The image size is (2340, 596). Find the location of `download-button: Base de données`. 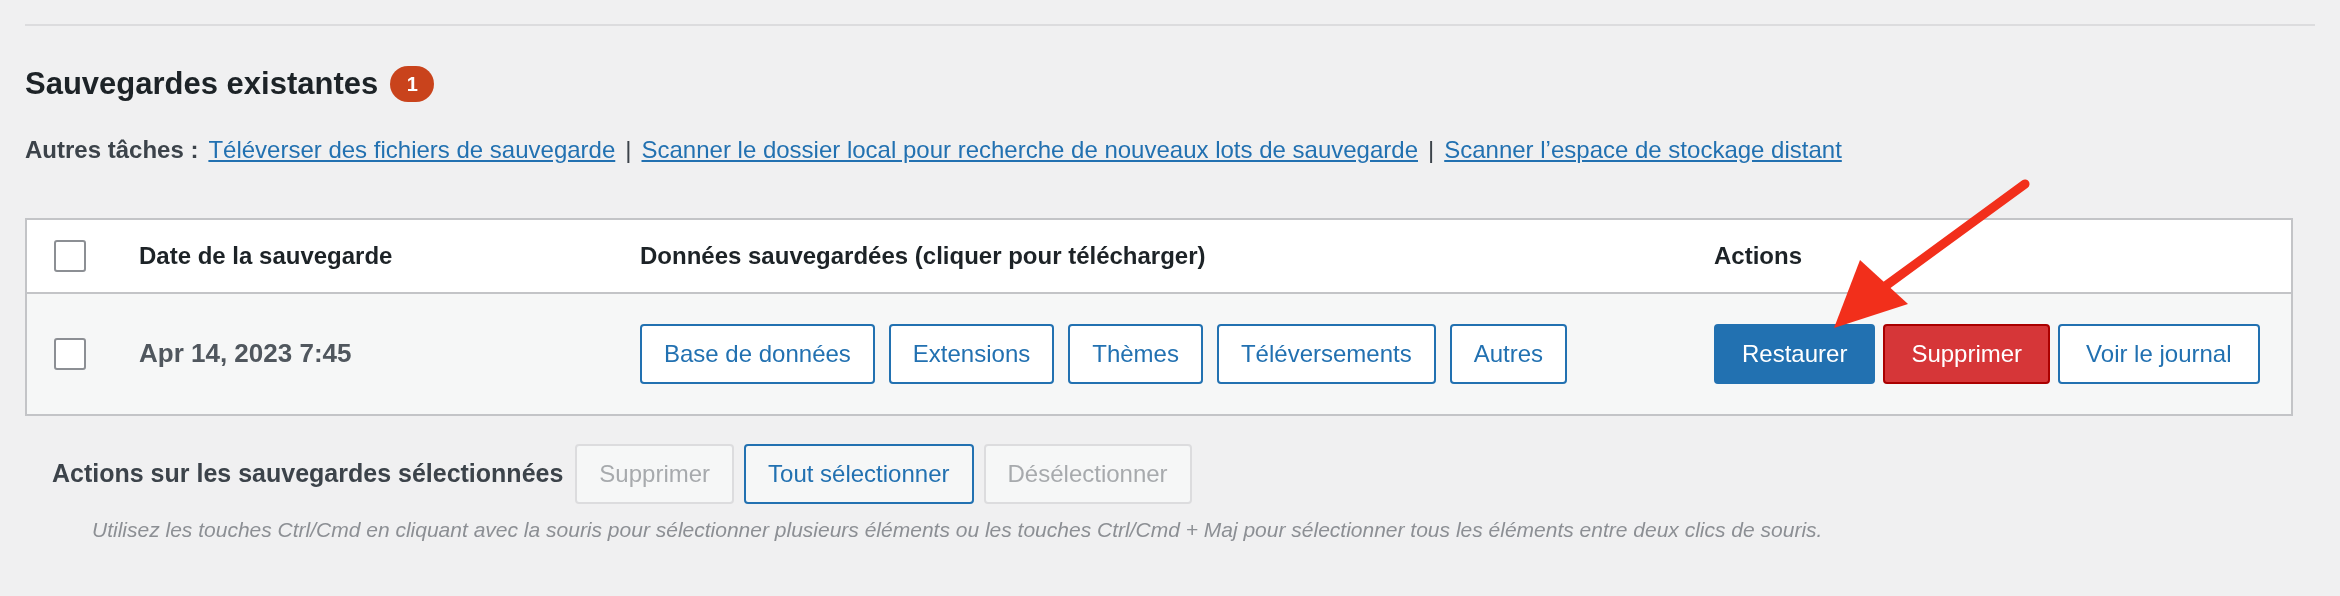

download-button: Base de données is located at coordinates (757, 353).